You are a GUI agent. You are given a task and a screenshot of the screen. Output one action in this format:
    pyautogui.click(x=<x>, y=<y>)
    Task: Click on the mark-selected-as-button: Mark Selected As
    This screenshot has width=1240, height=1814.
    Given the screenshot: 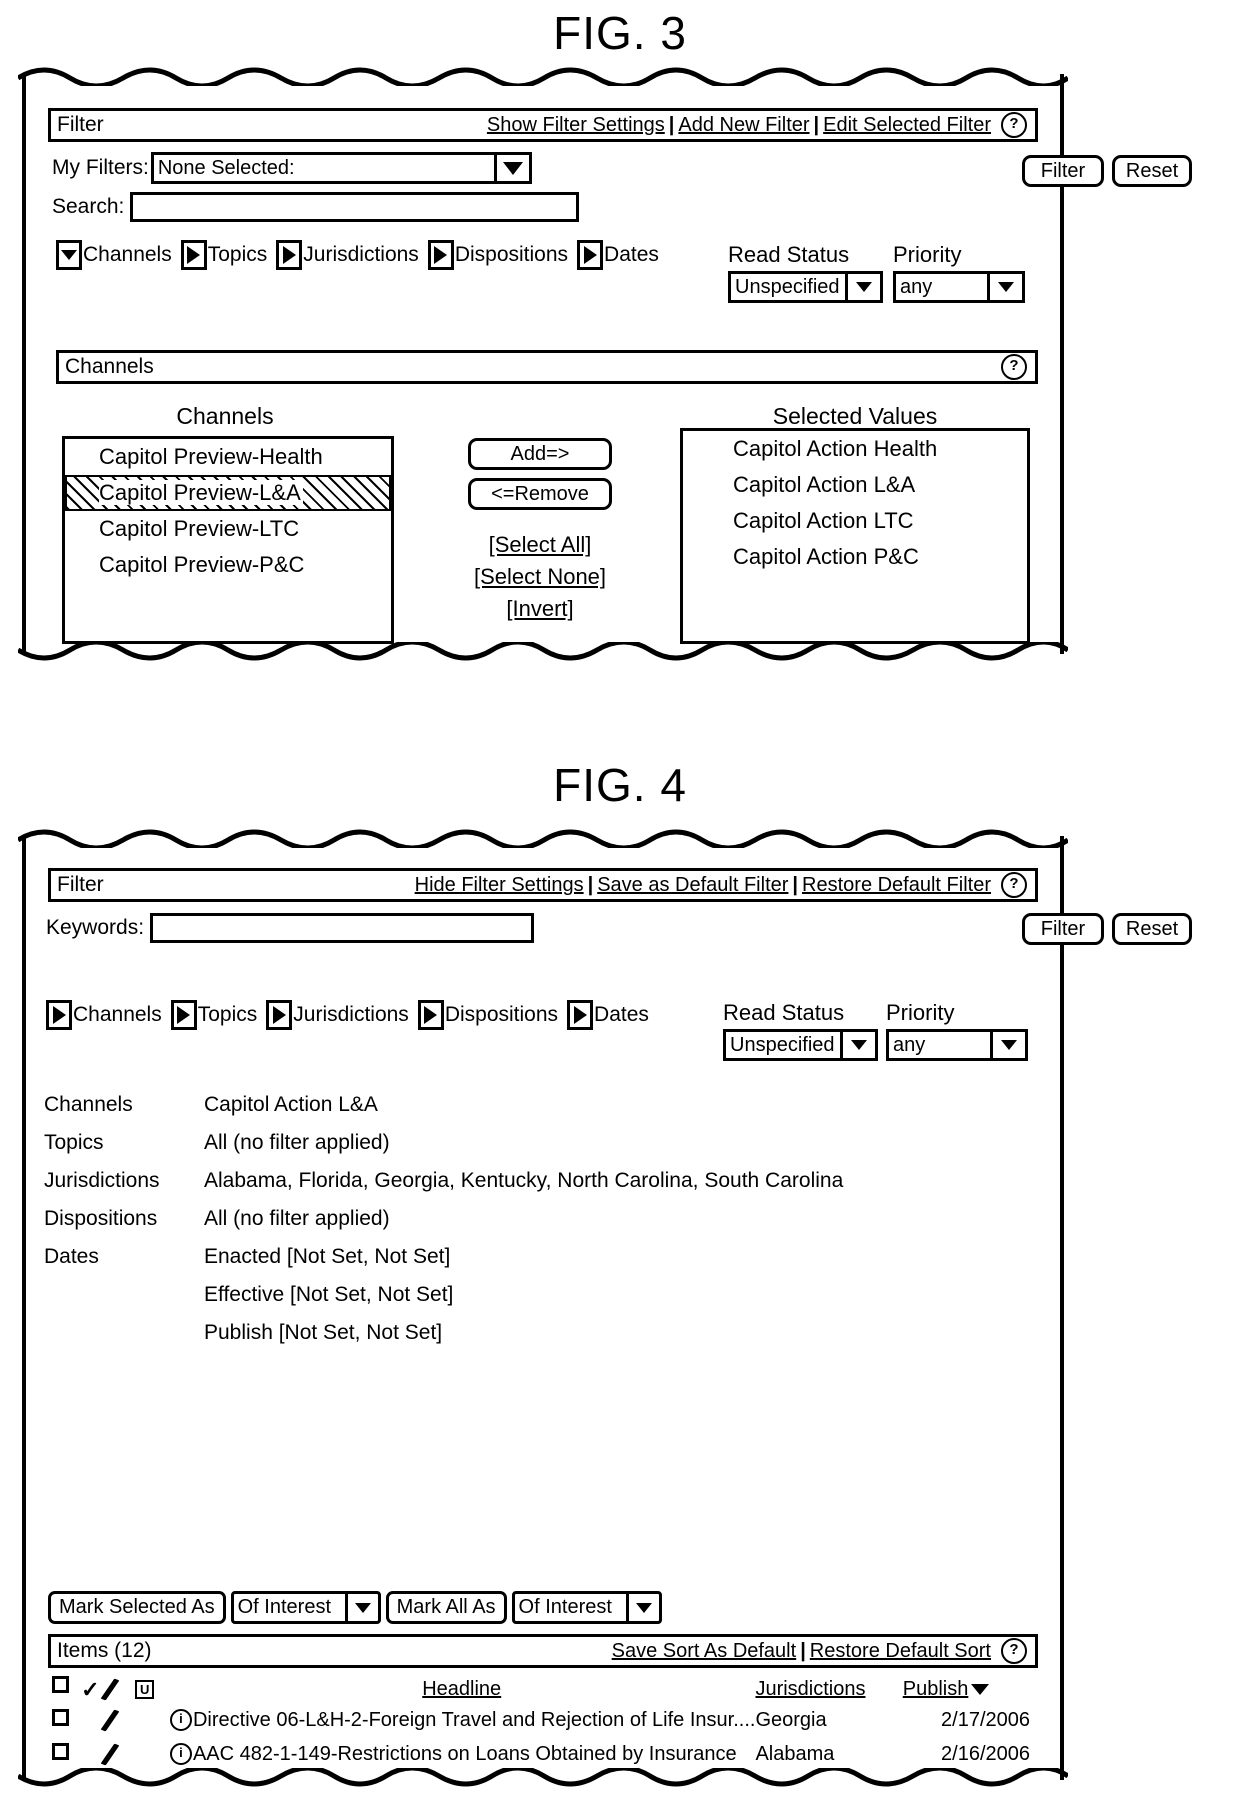 What is the action you would take?
    pyautogui.click(x=137, y=1607)
    